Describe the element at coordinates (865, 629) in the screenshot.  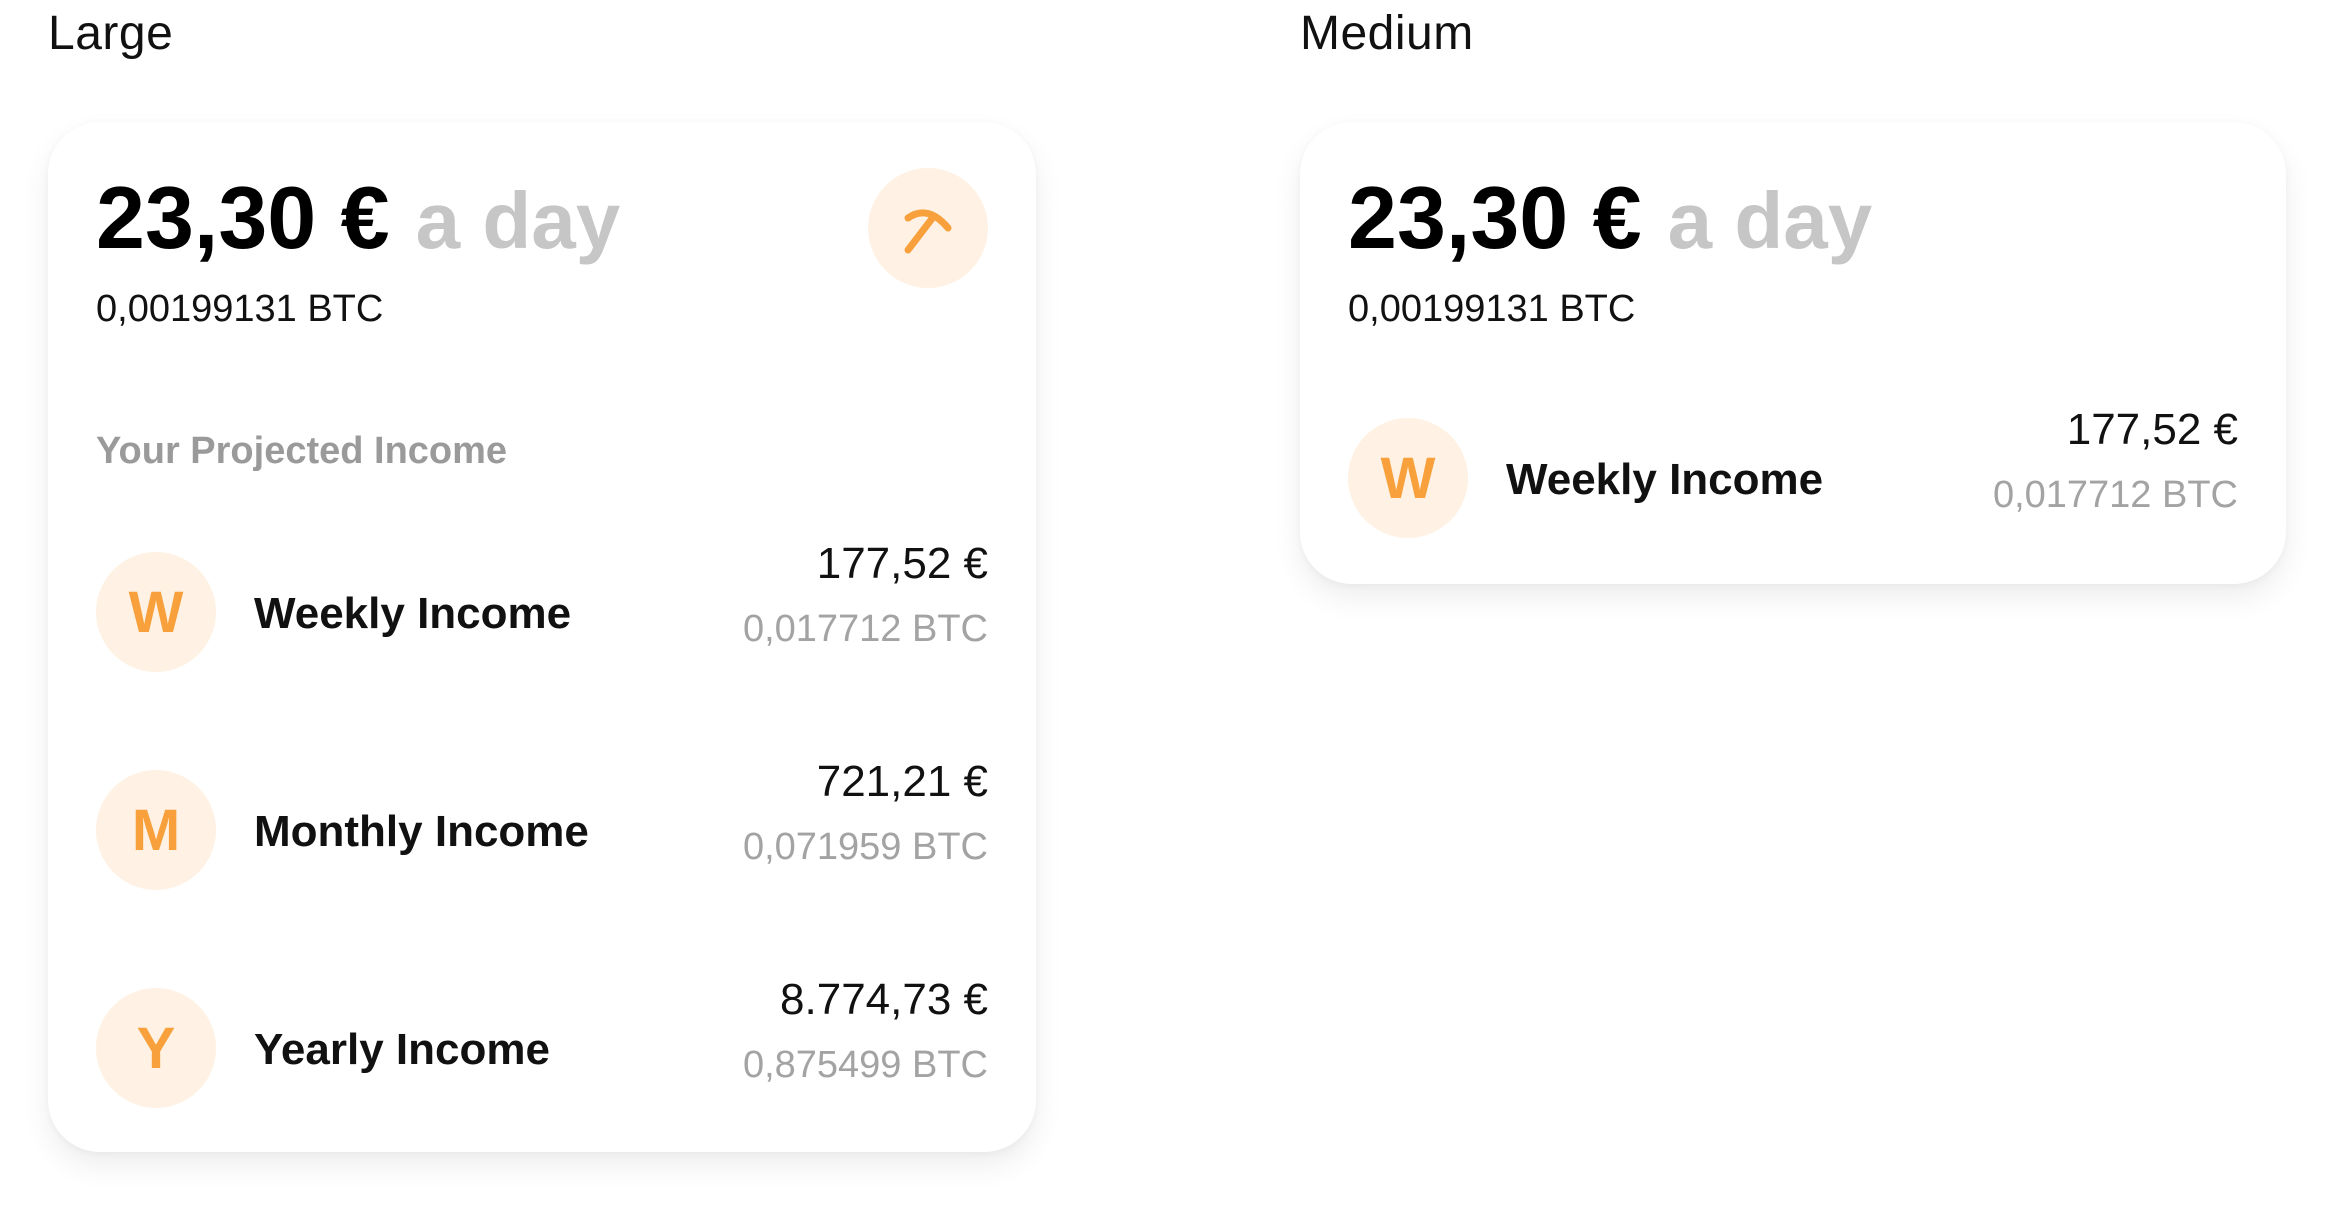
I see `weekly-btc: 0,017712 BTC` at that location.